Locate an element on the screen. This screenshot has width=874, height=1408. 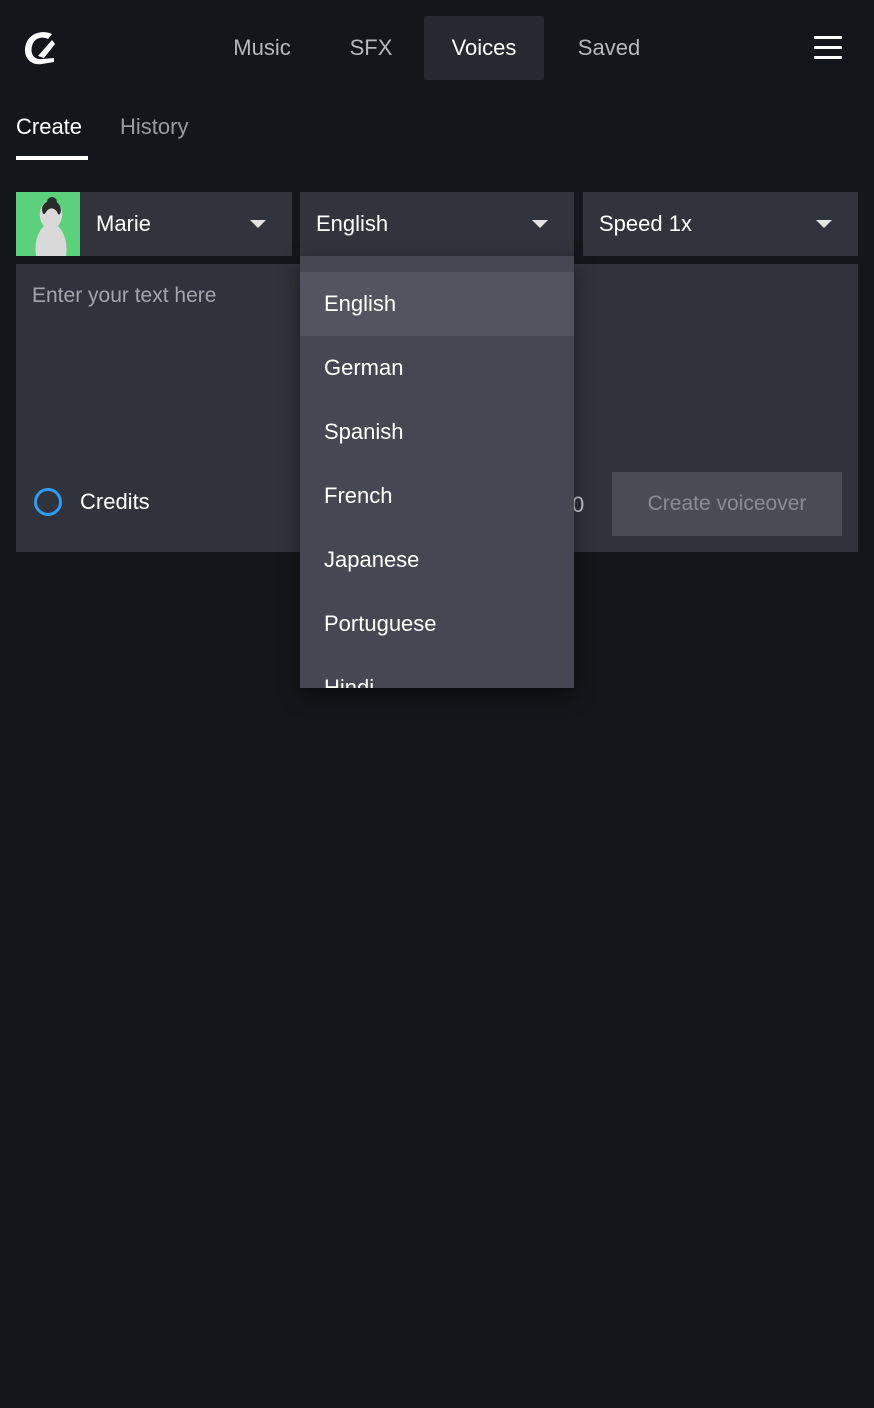
voice-controls: Marie English Speed 1x is located at coordinates (437, 224).